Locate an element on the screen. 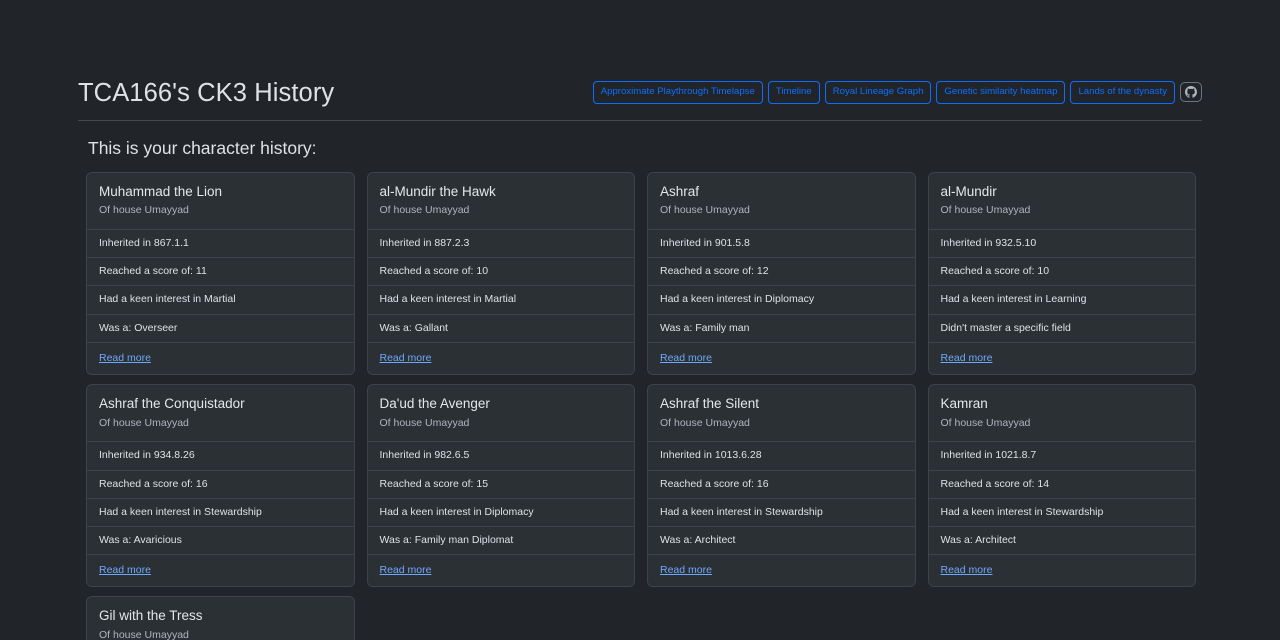  page-title: TCA166's CK3 History is located at coordinates (206, 93).